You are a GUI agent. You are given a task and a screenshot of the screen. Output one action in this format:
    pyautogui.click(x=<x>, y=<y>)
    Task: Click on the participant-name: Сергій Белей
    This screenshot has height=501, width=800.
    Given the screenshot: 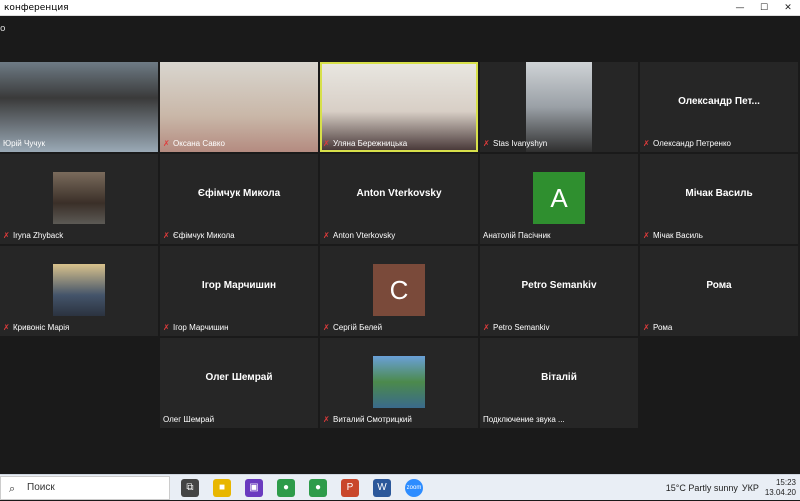 What is the action you would take?
    pyautogui.click(x=358, y=327)
    